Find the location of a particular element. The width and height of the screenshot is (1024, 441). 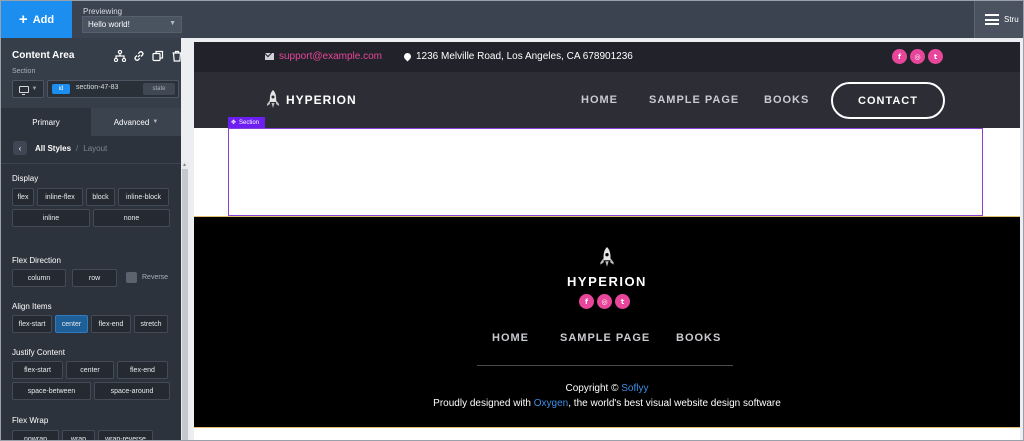

flex-direction-column-button: column is located at coordinates (39, 278).